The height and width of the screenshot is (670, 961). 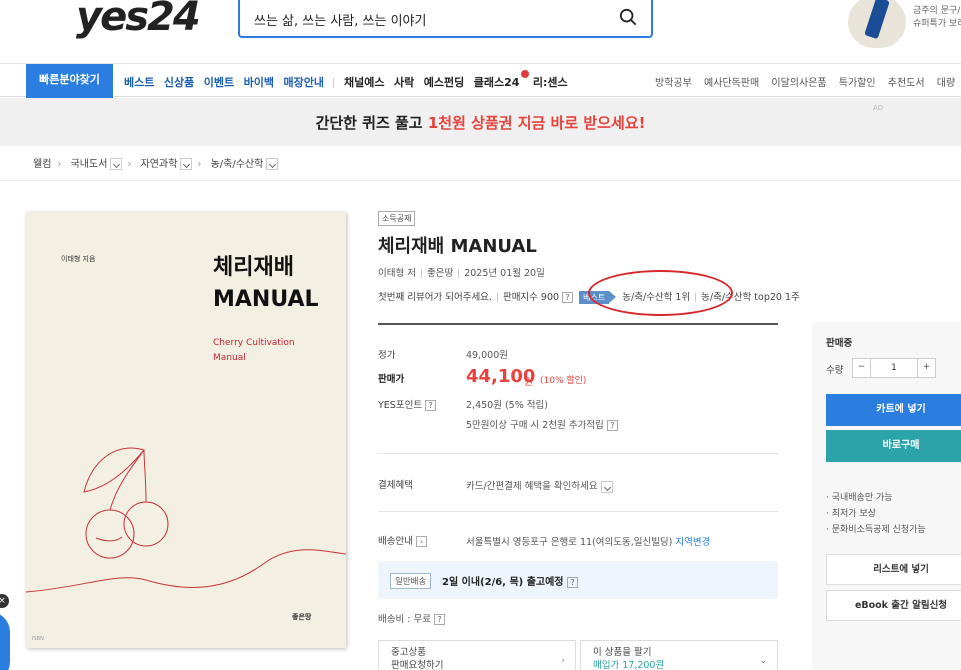 I want to click on buy-now-button: 바로구매, so click(x=893, y=446).